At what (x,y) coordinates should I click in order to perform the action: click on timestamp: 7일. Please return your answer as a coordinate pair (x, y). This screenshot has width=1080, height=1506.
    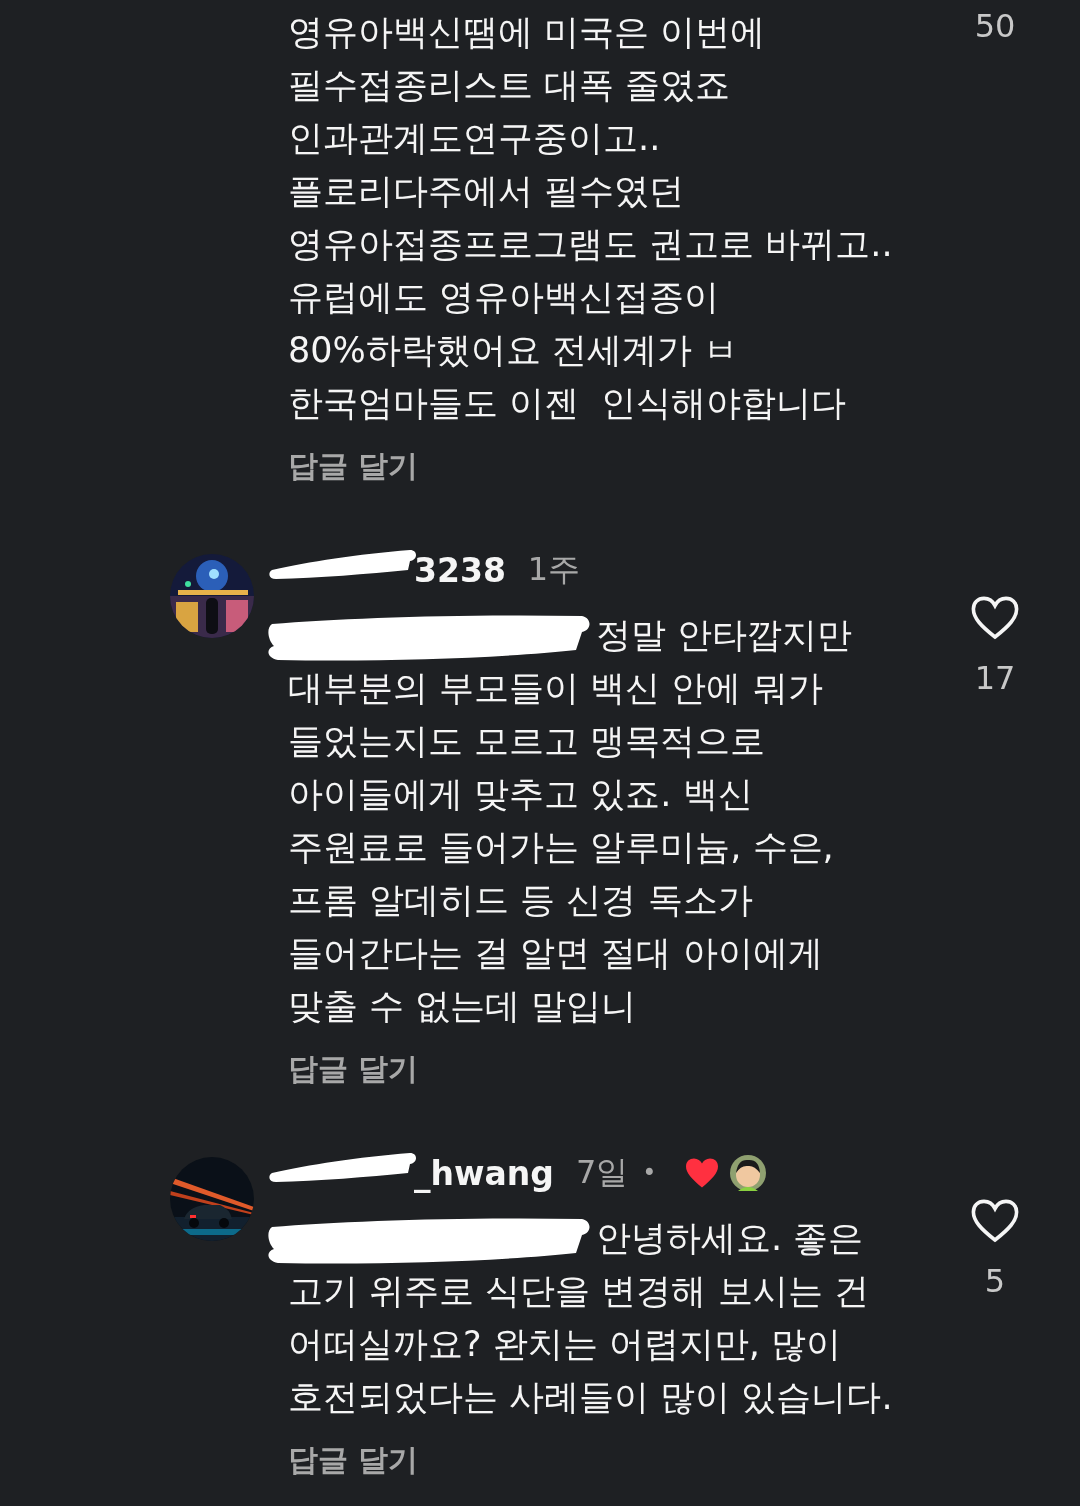
    Looking at the image, I should click on (602, 1172).